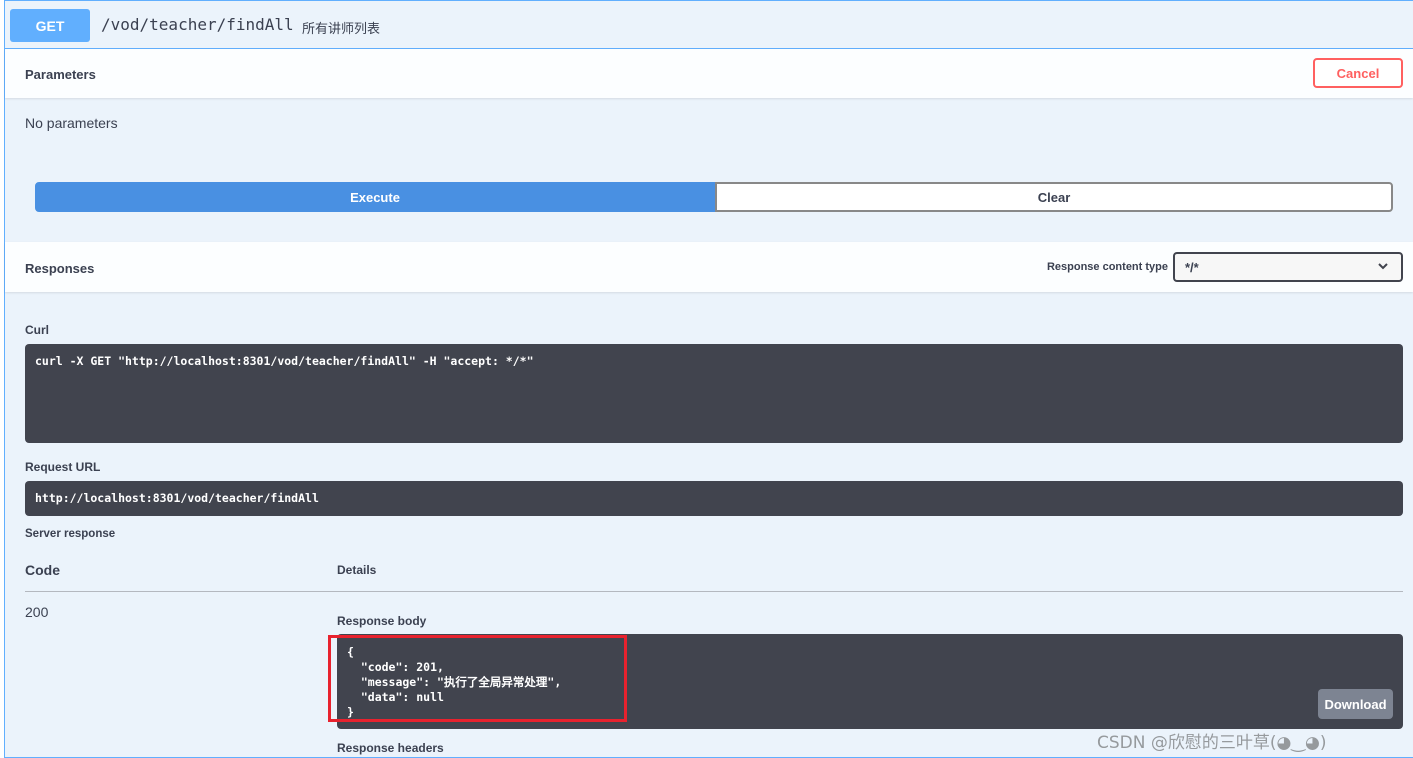  I want to click on content-type-label: Response content type, so click(1107, 267).